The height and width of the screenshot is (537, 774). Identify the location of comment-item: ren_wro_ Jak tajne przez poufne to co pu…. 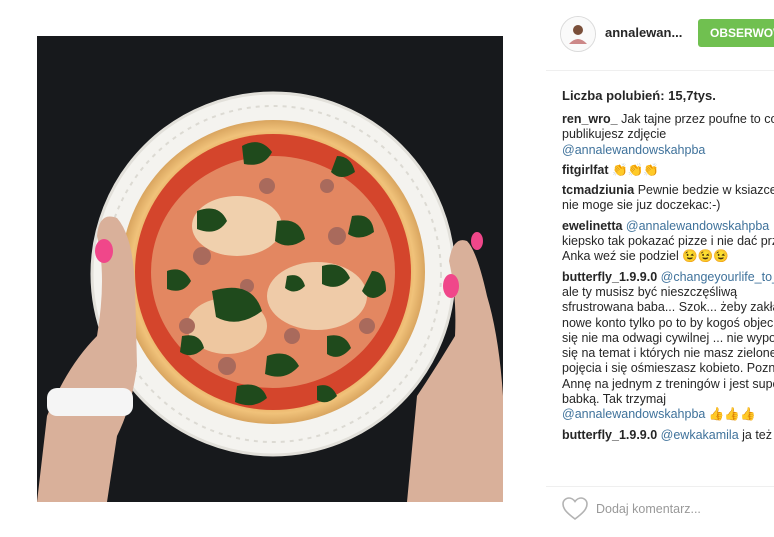
(668, 135).